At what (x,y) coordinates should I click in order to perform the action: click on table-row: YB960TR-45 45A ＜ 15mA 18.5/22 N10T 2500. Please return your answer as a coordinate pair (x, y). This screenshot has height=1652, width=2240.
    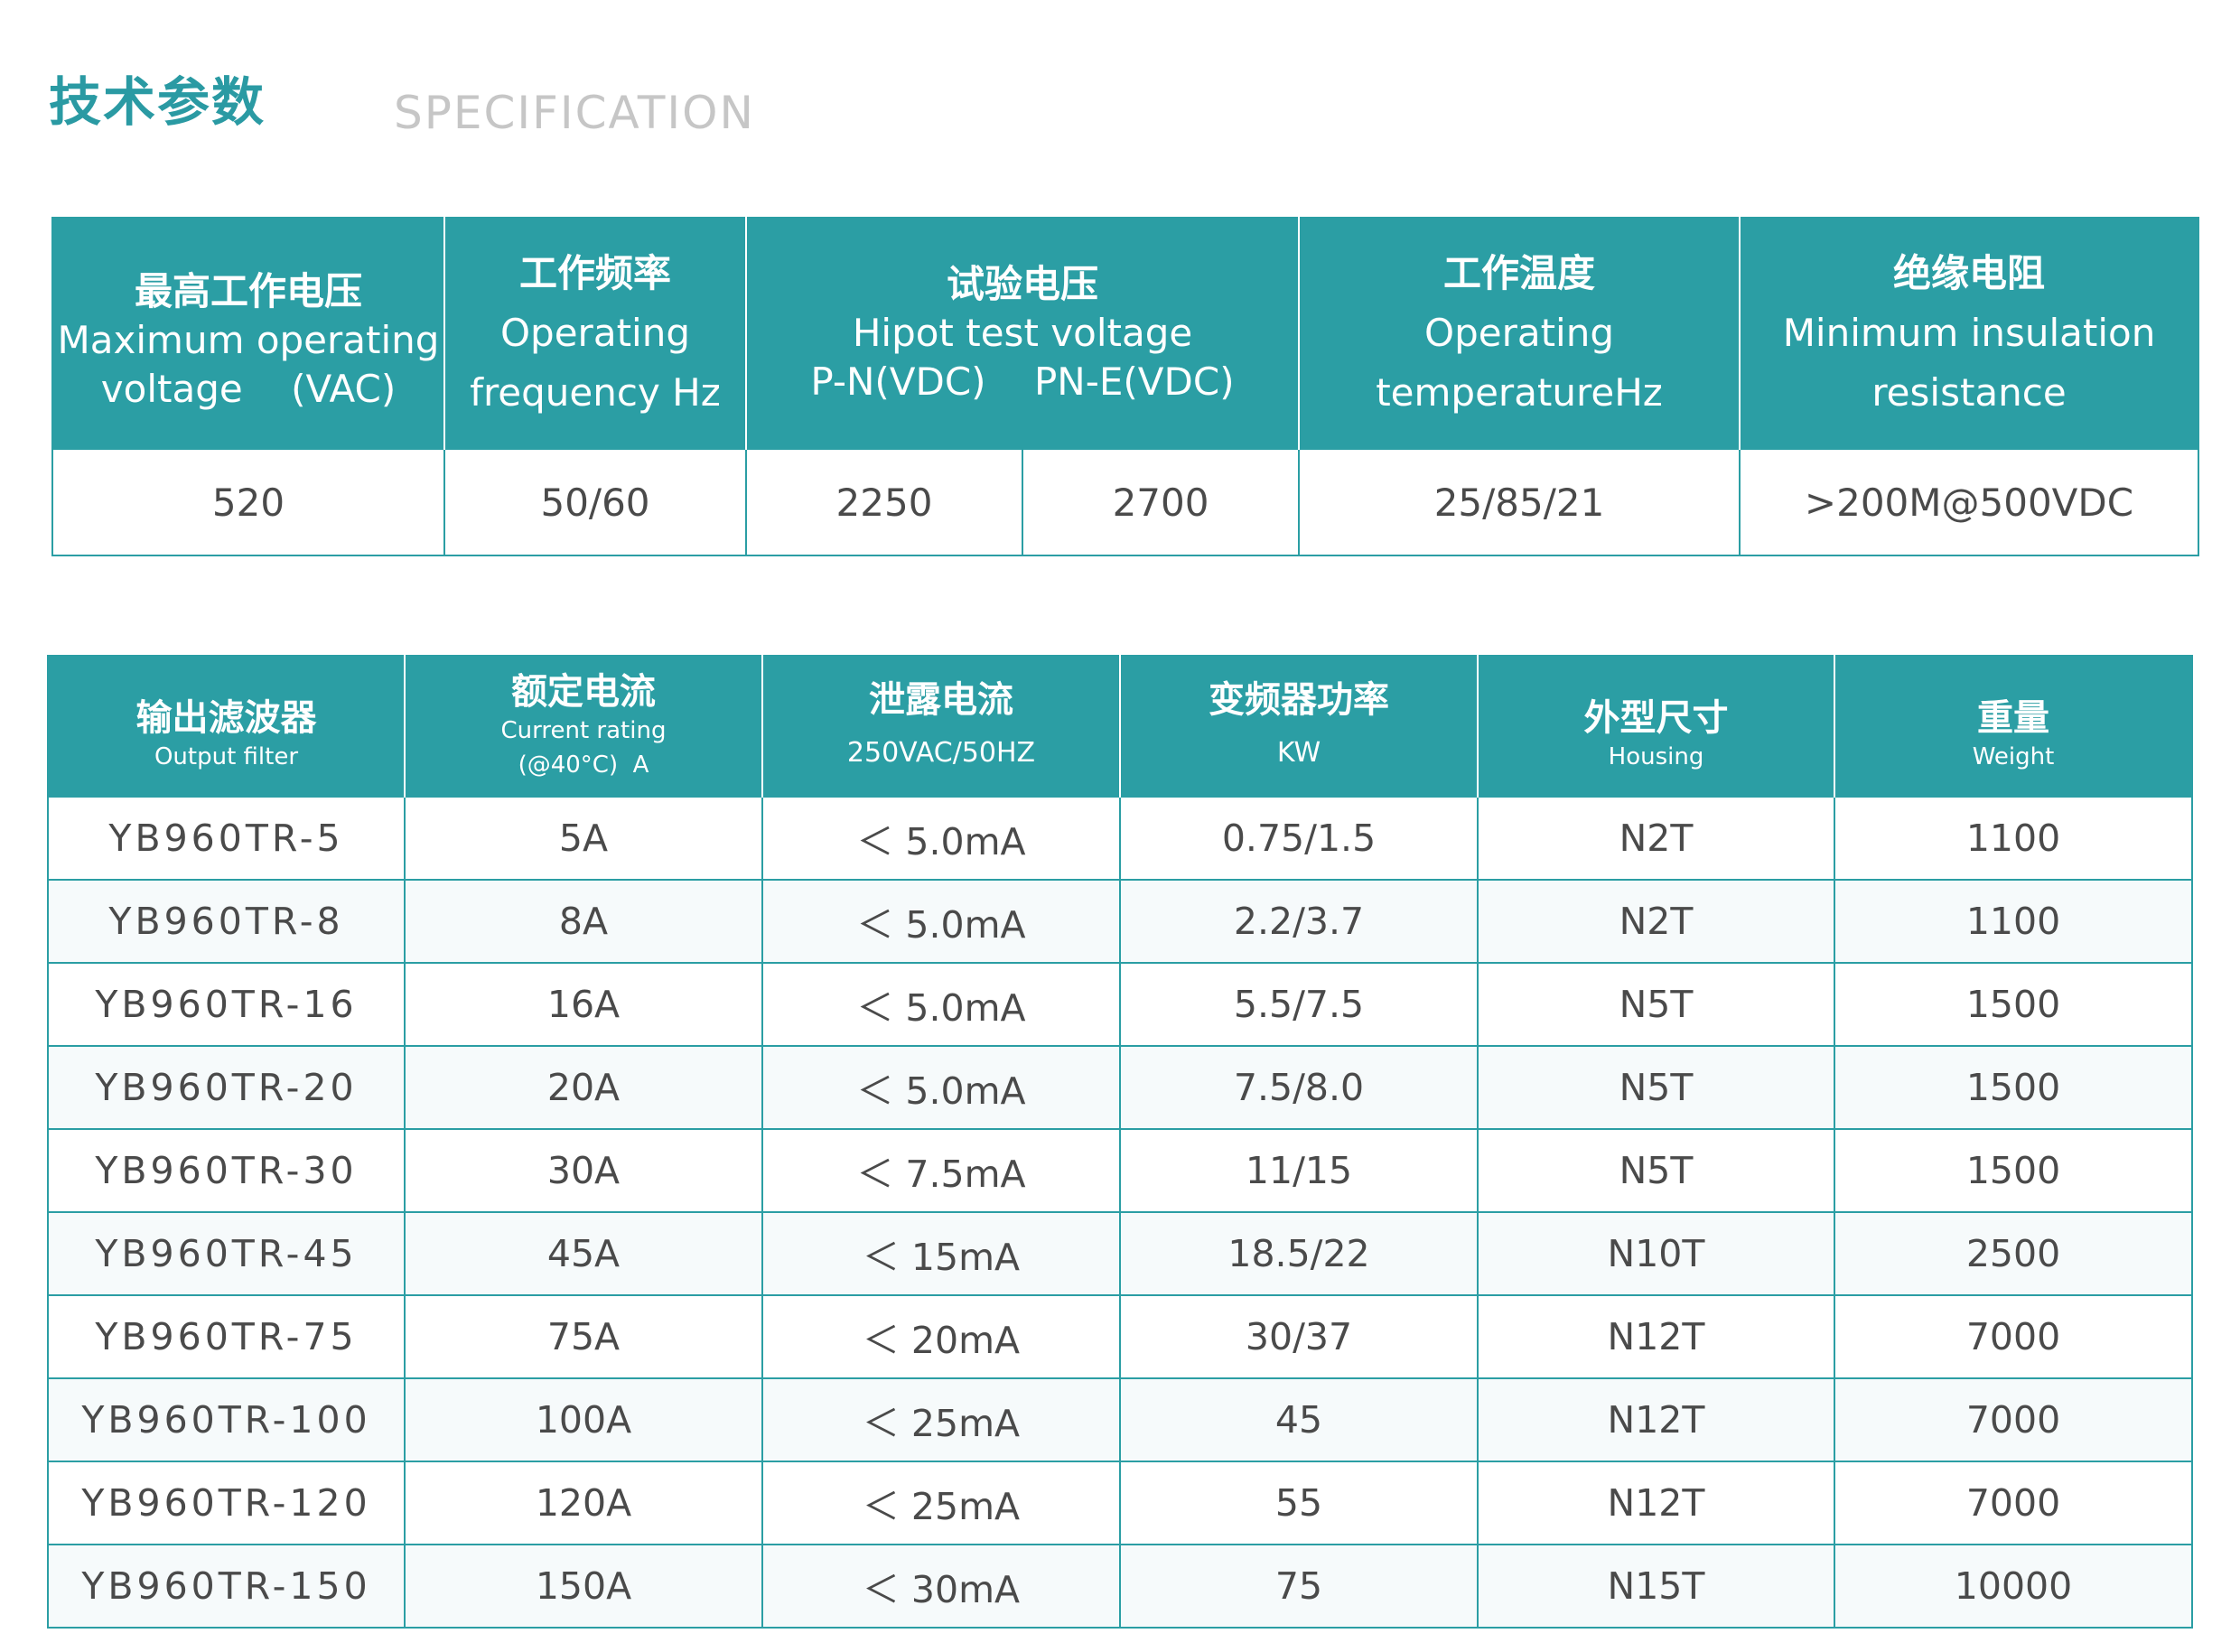
    Looking at the image, I should click on (1120, 1253).